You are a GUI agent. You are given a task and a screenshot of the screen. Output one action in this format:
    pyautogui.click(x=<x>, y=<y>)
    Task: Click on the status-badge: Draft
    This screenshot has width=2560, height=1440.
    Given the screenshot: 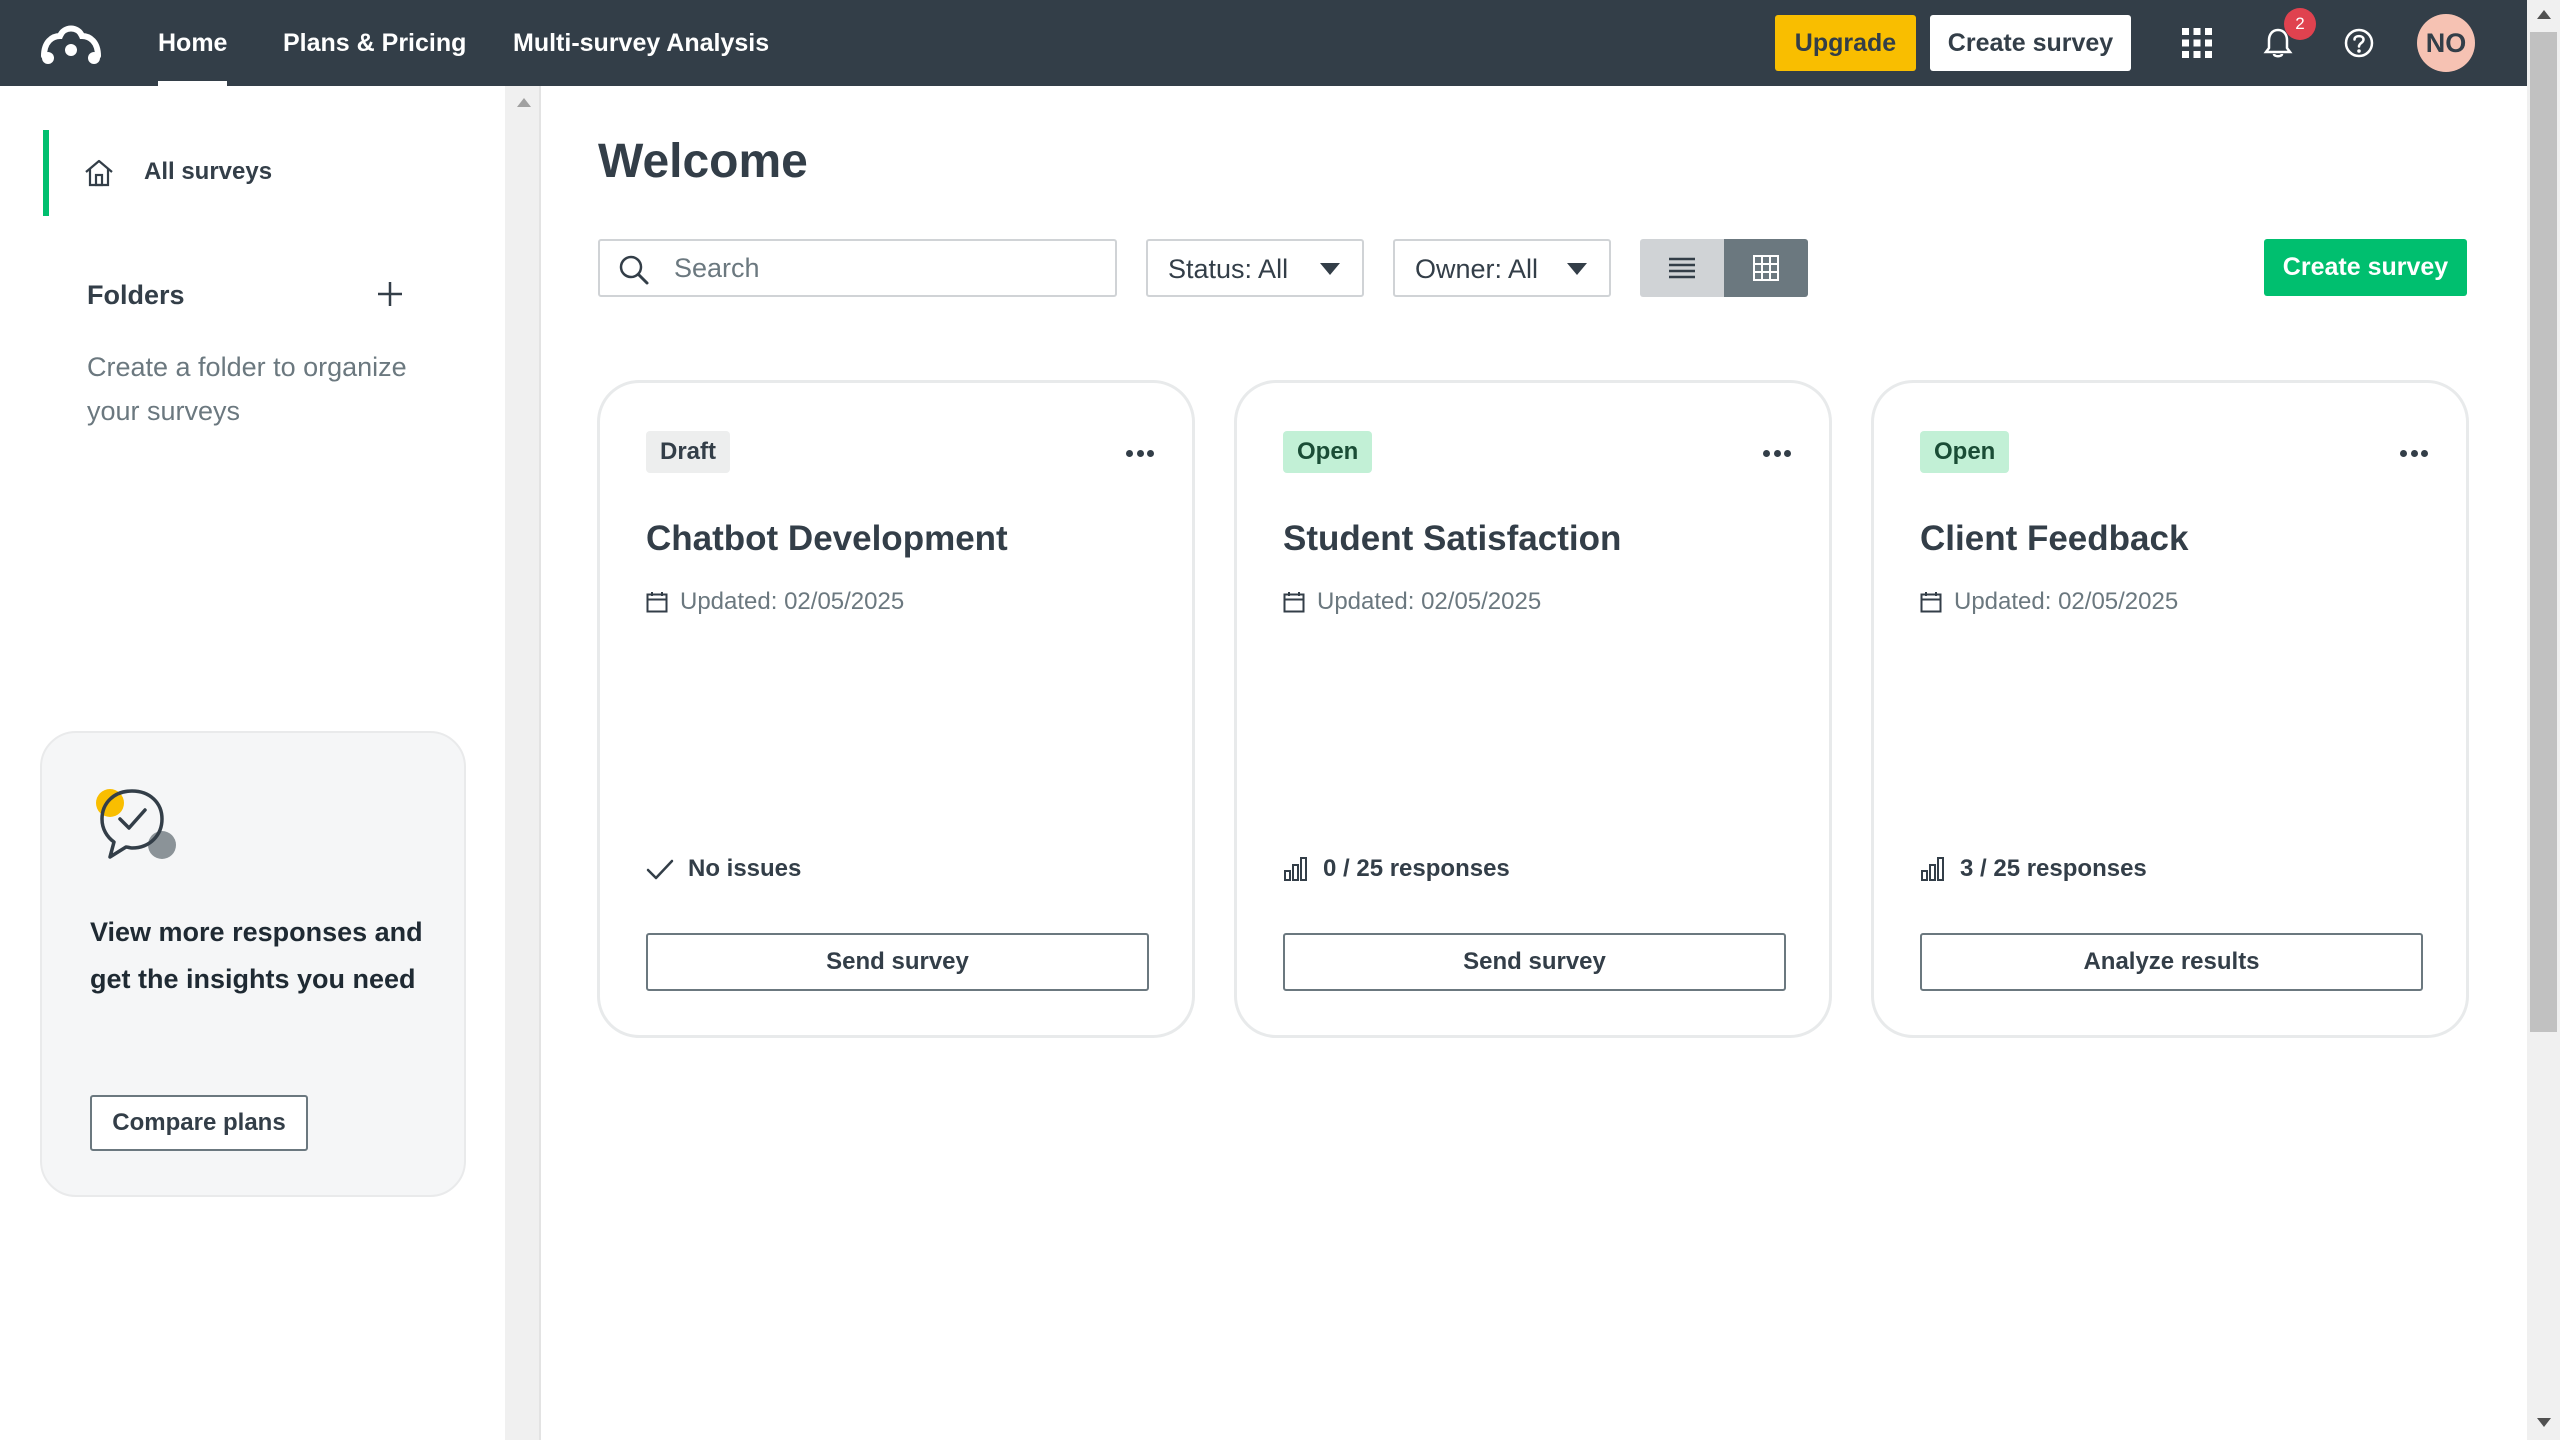 What is the action you would take?
    pyautogui.click(x=688, y=452)
    